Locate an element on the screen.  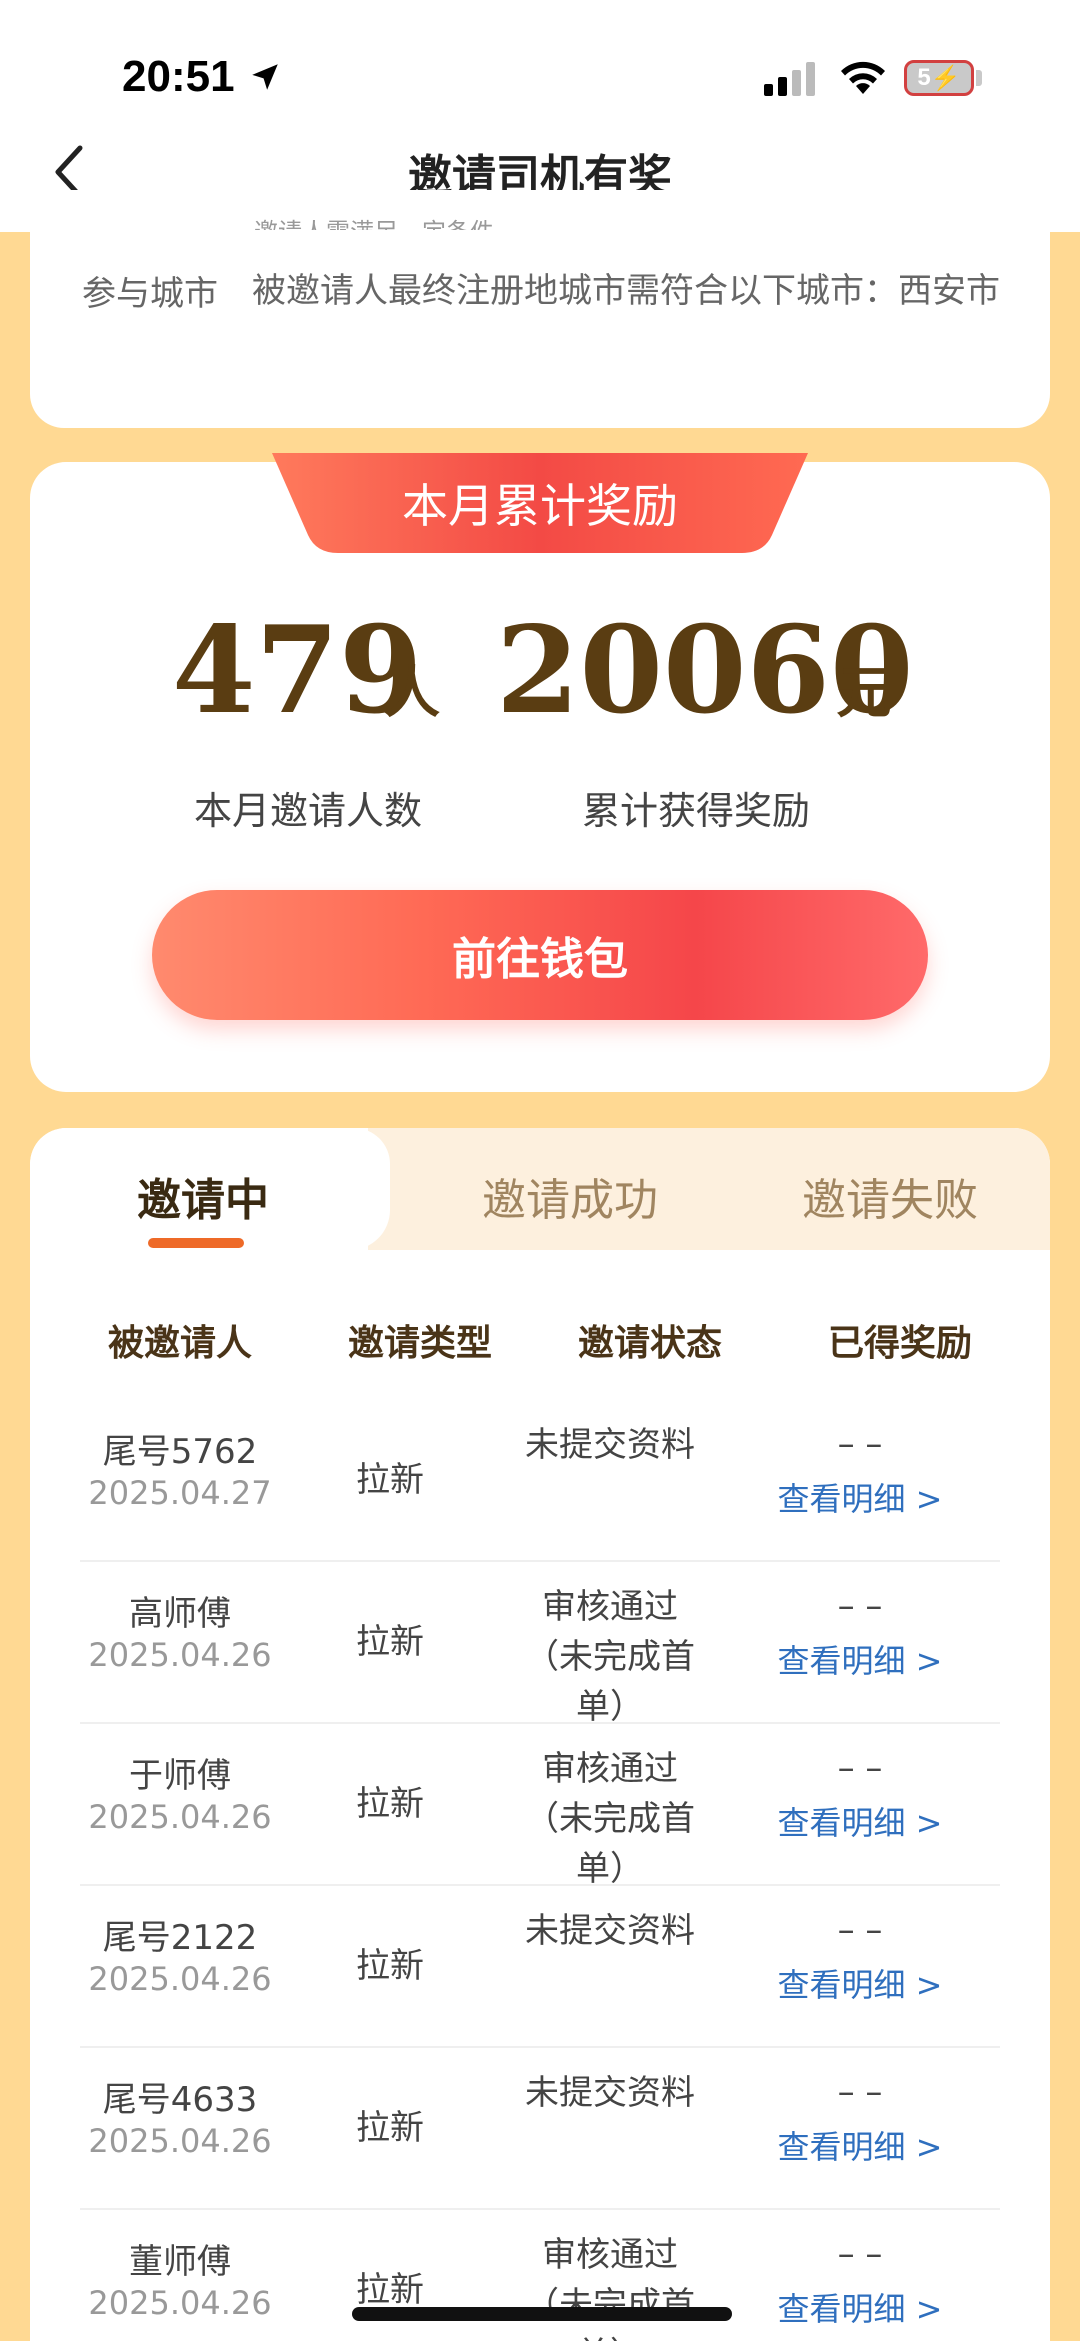
tab-invite-success: 邀请成功 is located at coordinates (570, 1196).